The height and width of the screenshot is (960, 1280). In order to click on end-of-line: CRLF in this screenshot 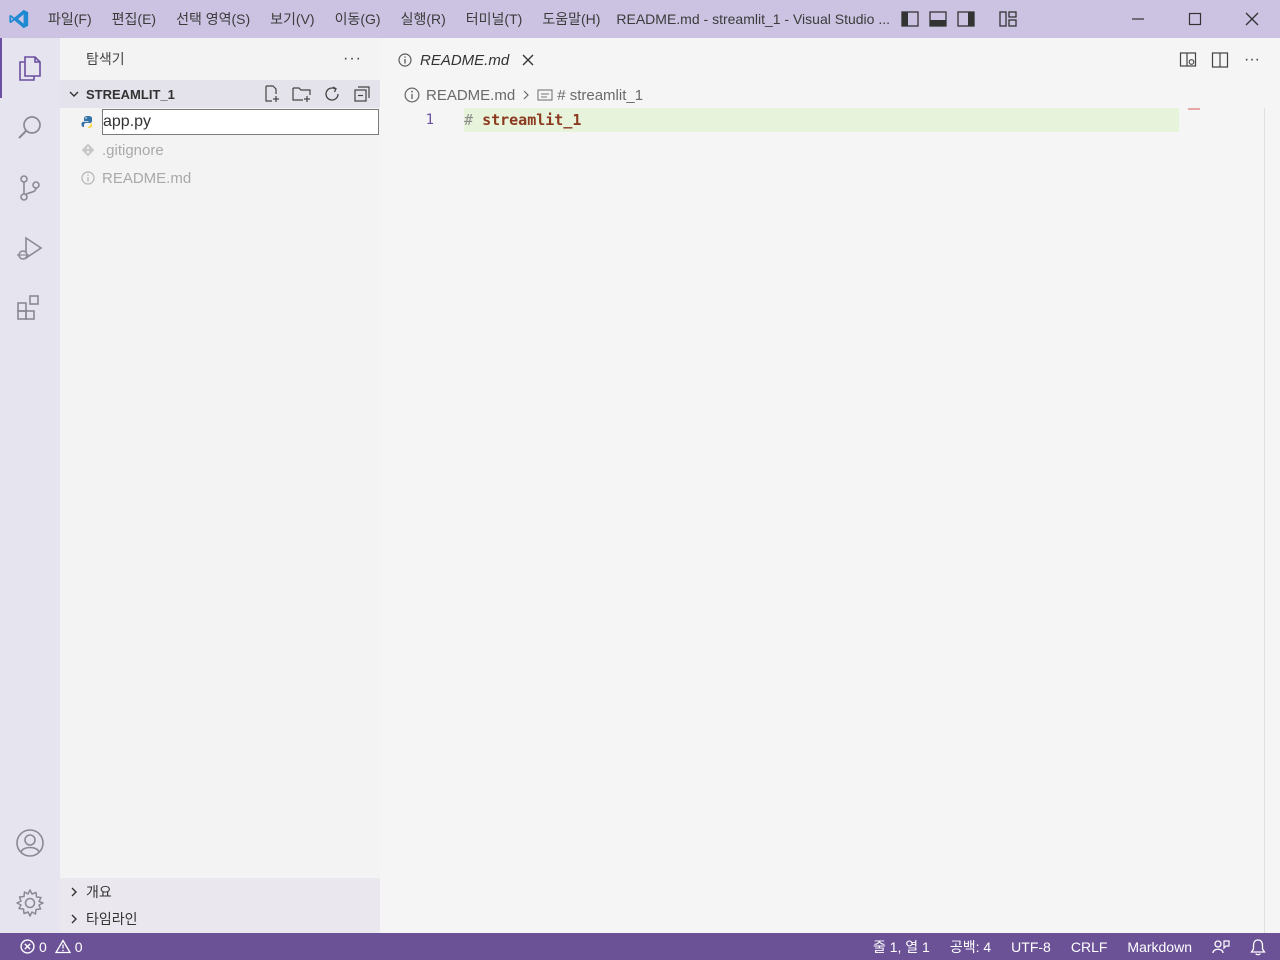, I will do `click(1089, 947)`.